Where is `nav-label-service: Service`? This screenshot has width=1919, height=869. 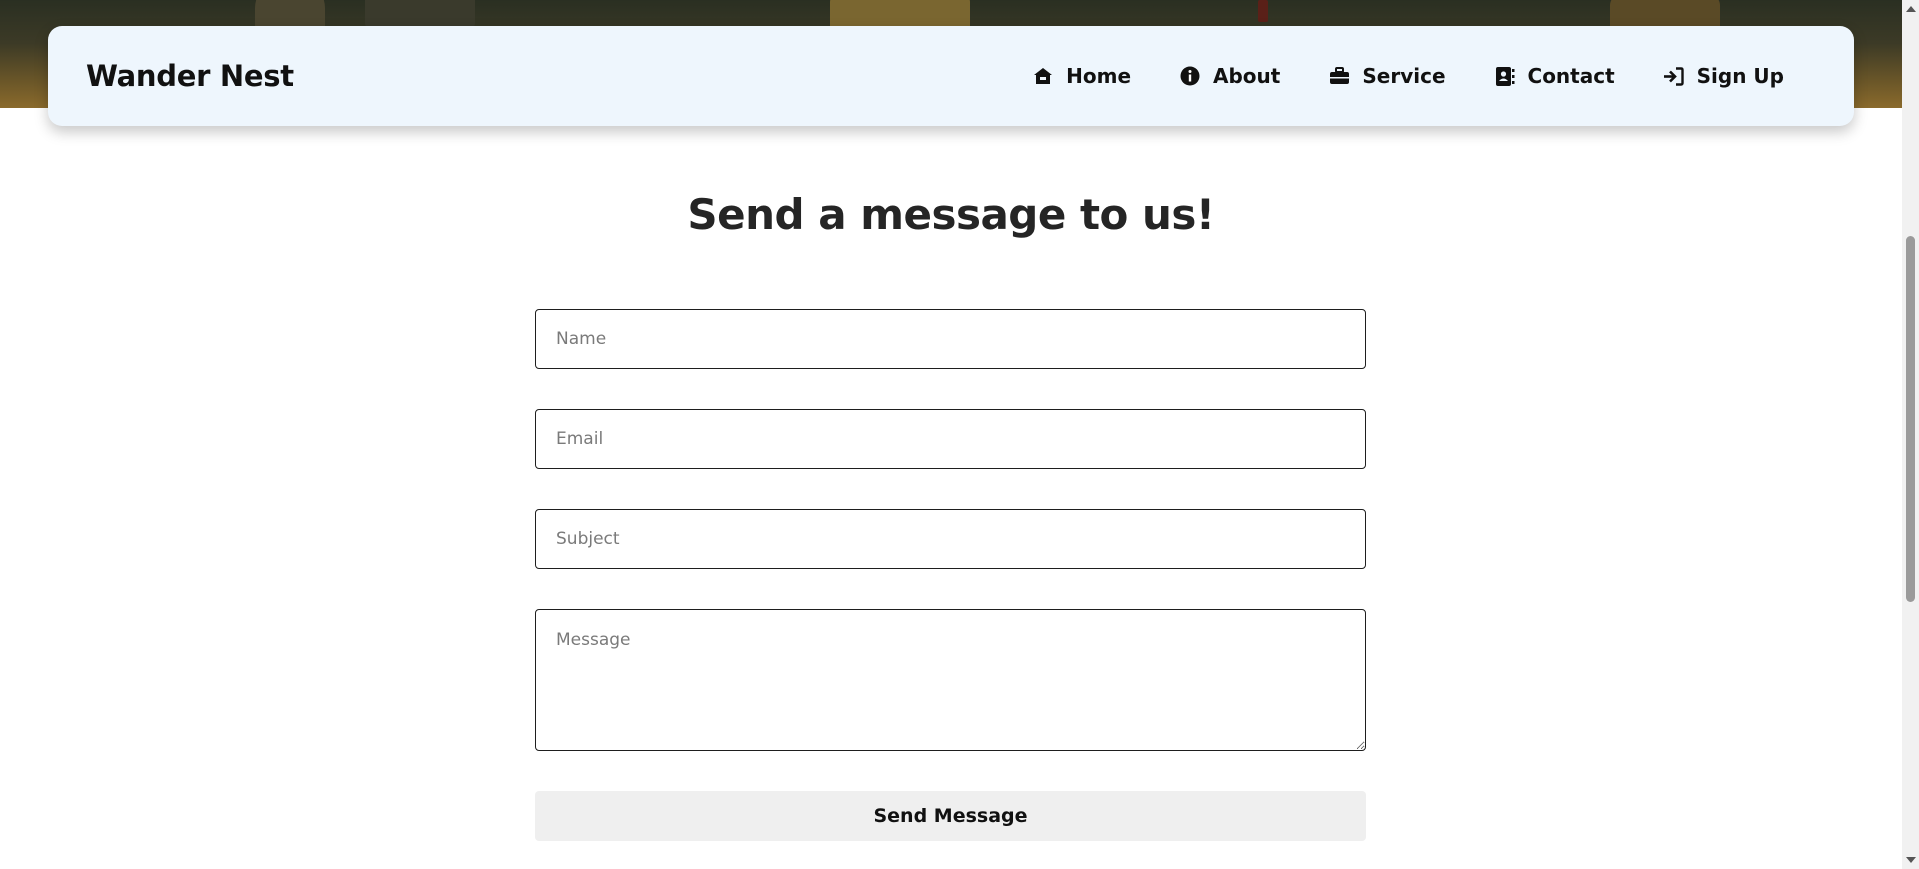
nav-label-service: Service is located at coordinates (1404, 76).